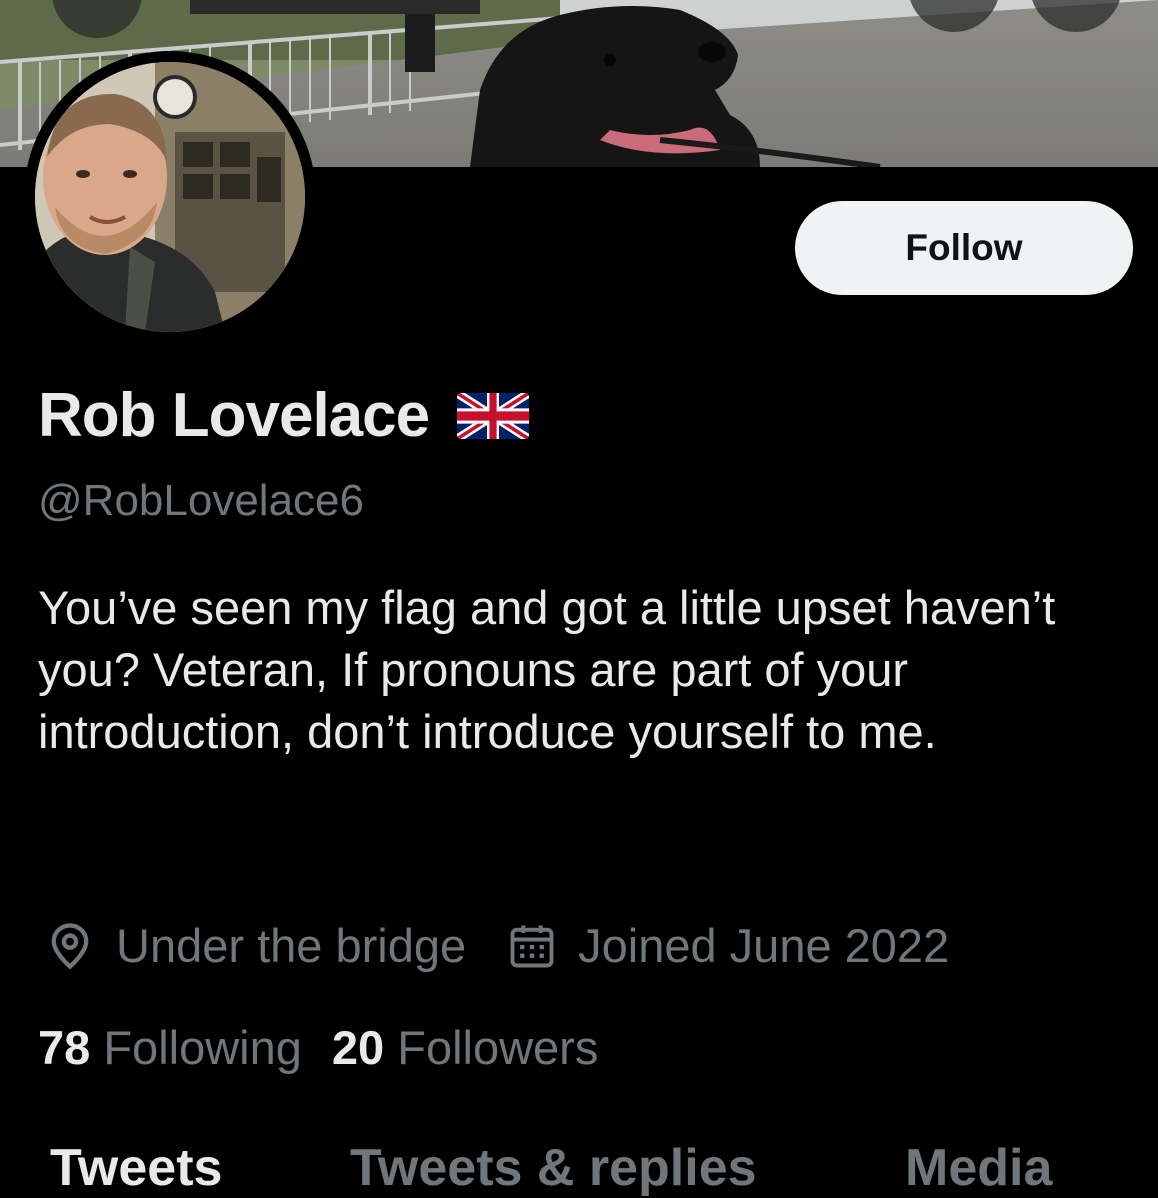 This screenshot has height=1198, width=1158. I want to click on calendar-icon, so click(532, 946).